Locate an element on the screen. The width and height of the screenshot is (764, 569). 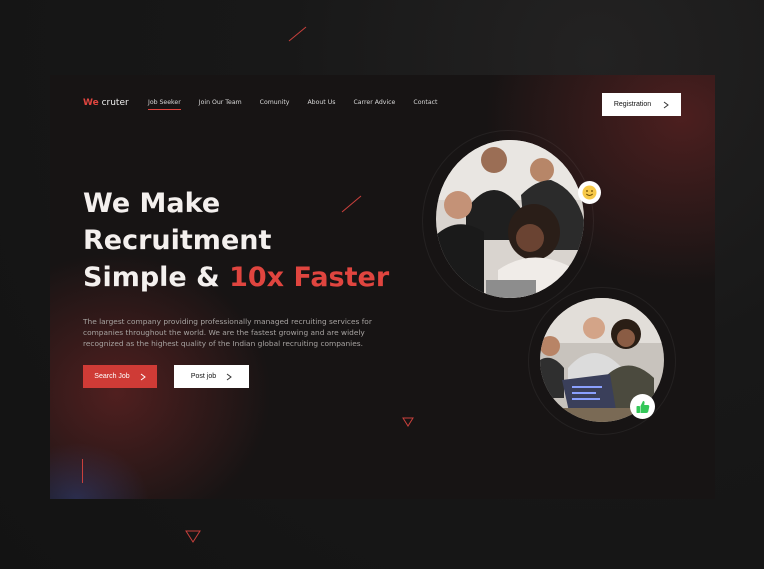
decor-triangle-bottom is located at coordinates (193, 536).